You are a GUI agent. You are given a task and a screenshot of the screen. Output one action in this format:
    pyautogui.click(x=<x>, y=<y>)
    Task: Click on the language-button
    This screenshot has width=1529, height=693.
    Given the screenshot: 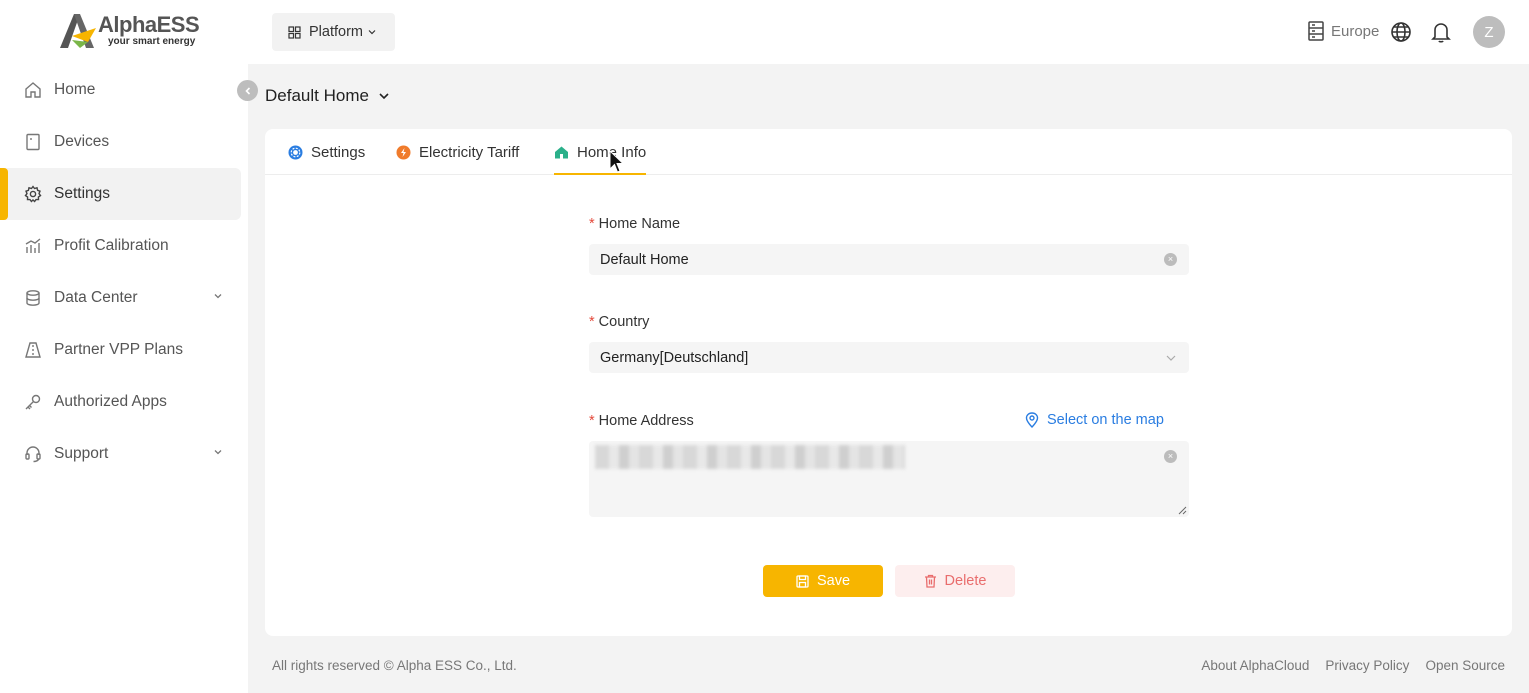 What is the action you would take?
    pyautogui.click(x=1401, y=34)
    